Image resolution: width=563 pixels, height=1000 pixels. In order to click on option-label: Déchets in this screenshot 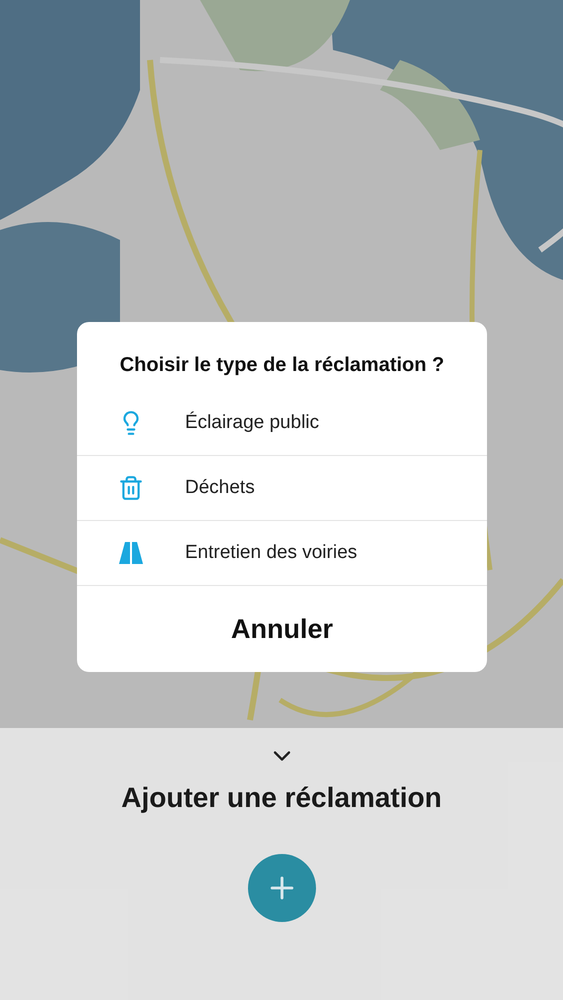, I will do `click(220, 488)`.